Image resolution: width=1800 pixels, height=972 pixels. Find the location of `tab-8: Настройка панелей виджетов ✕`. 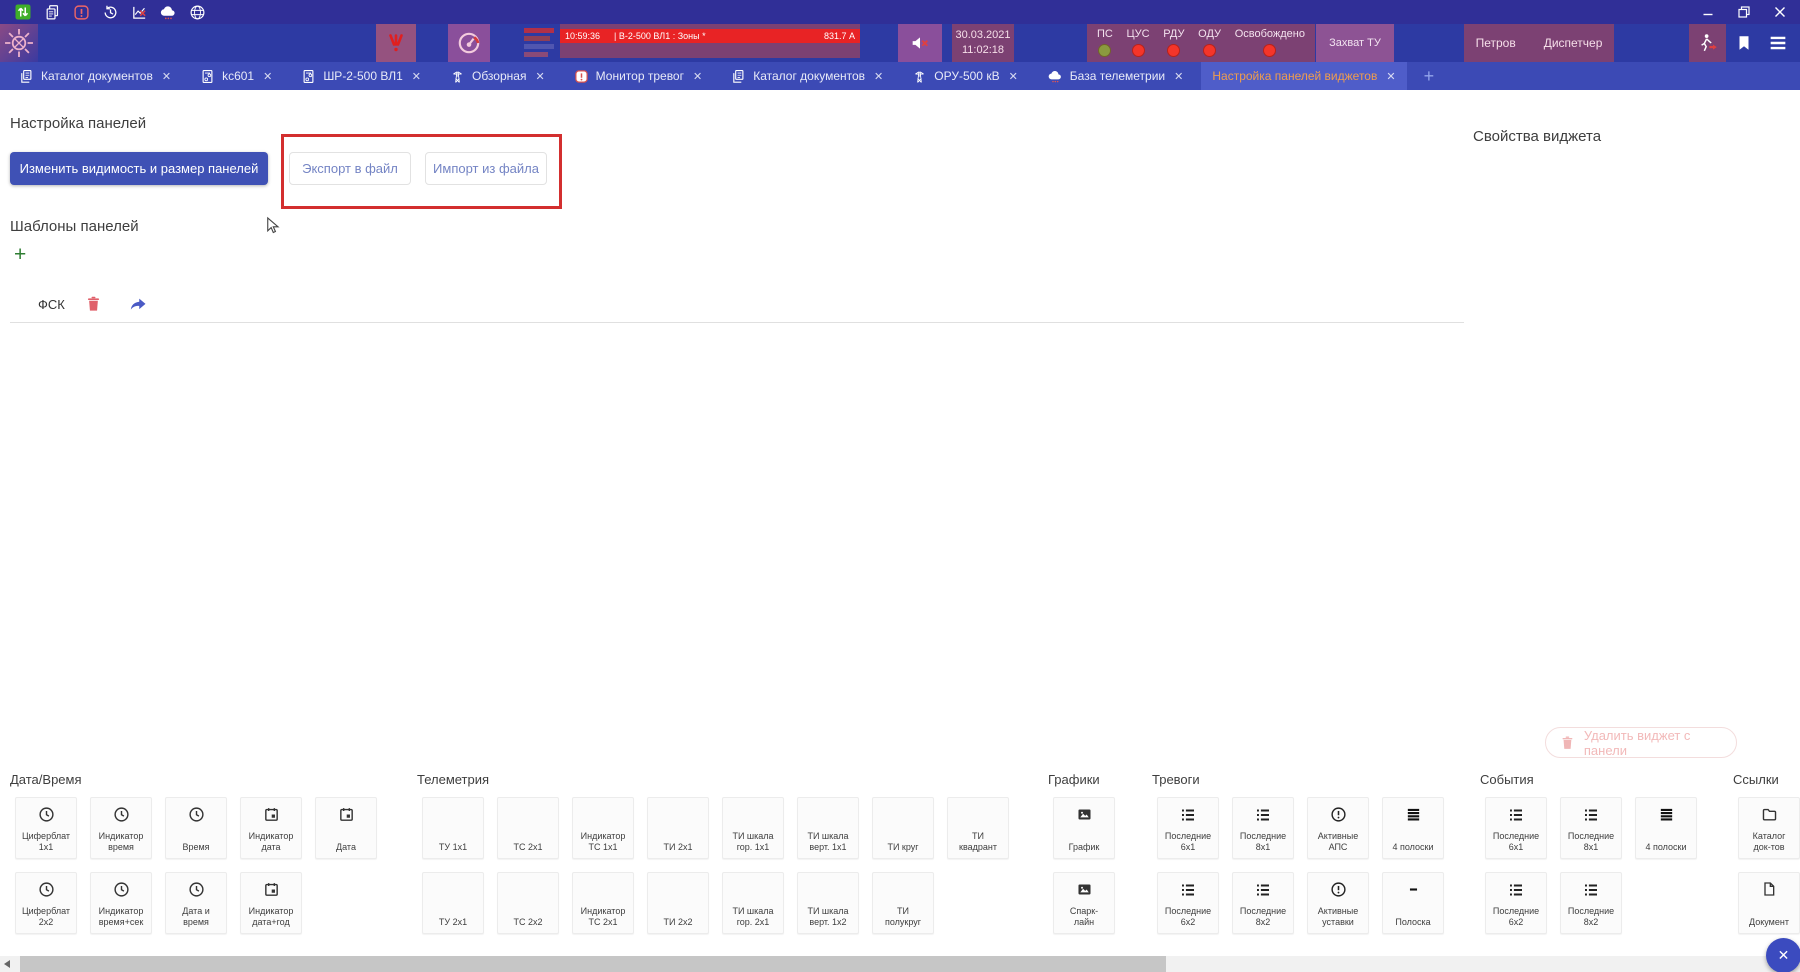

tab-8: Настройка панелей виджетов ✕ is located at coordinates (1304, 76).